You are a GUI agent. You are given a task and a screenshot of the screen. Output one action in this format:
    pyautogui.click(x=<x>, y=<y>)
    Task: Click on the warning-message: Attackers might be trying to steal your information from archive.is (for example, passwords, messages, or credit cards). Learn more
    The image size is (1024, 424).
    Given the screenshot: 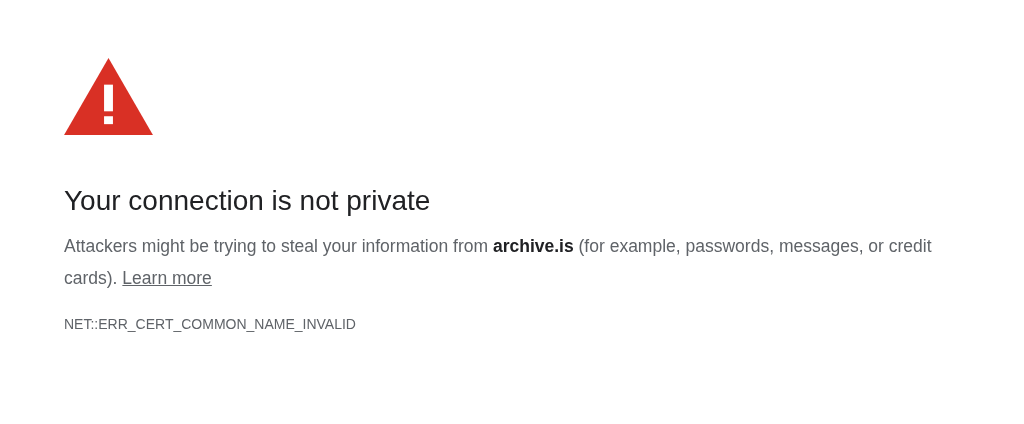 What is the action you would take?
    pyautogui.click(x=498, y=262)
    